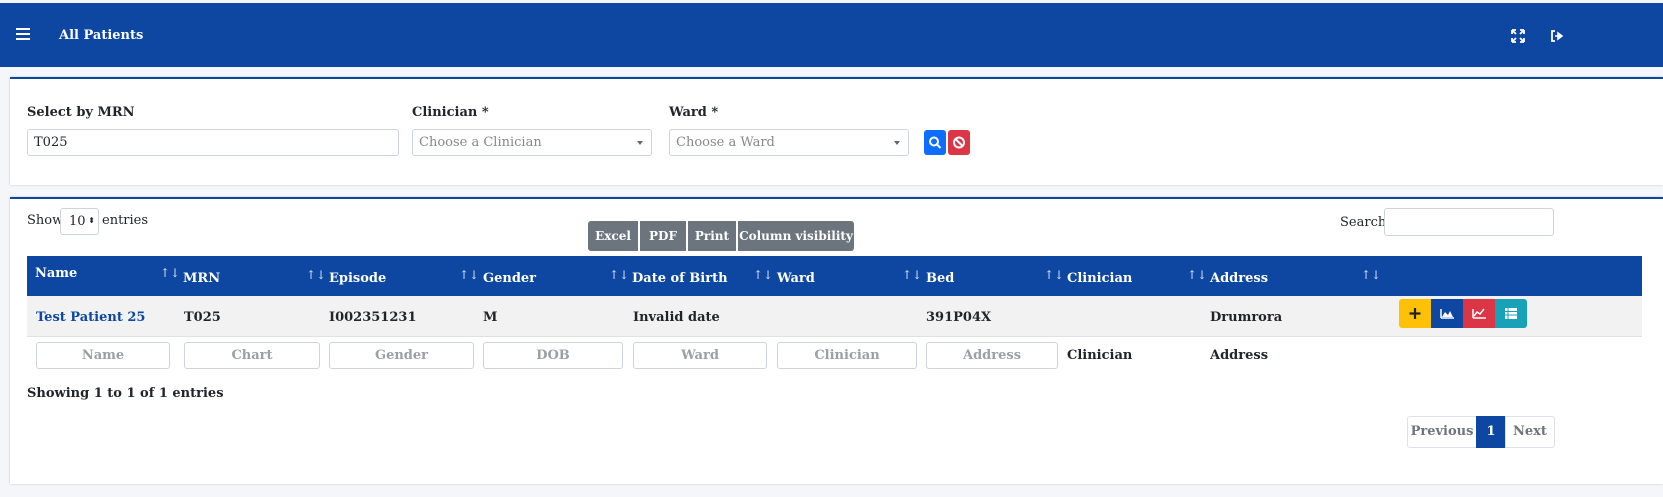 The image size is (1663, 497). I want to click on plus-icon, so click(1415, 313).